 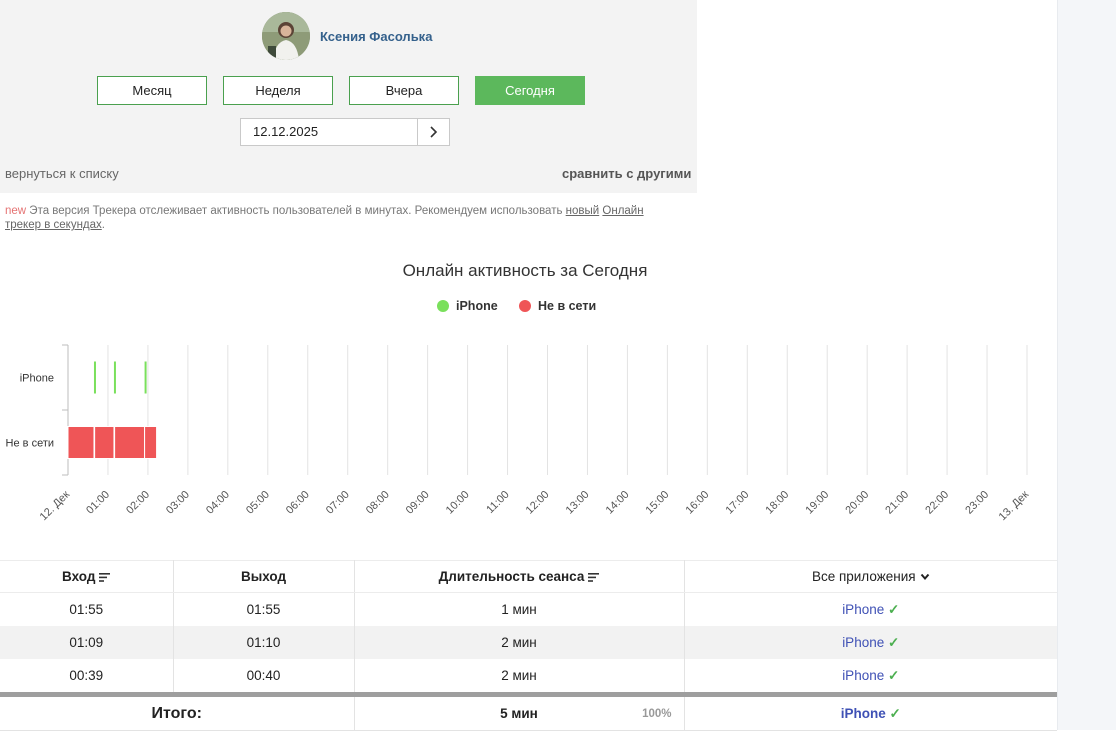 What do you see at coordinates (528, 609) in the screenshot?
I see `table-row: 01:55 01:55 1 мин iPhone ✓` at bounding box center [528, 609].